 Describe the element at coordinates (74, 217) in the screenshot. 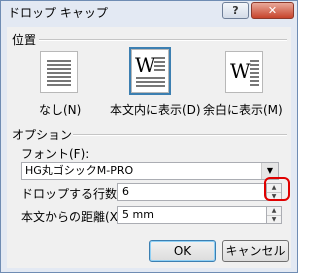

I see `distance-label: 本文からの距離(X):` at that location.